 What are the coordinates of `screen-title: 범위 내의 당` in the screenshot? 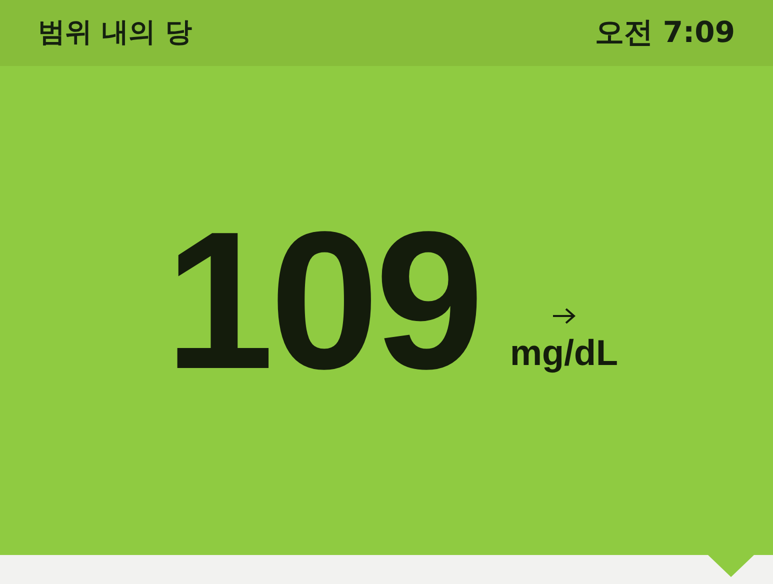 It's located at (115, 33).